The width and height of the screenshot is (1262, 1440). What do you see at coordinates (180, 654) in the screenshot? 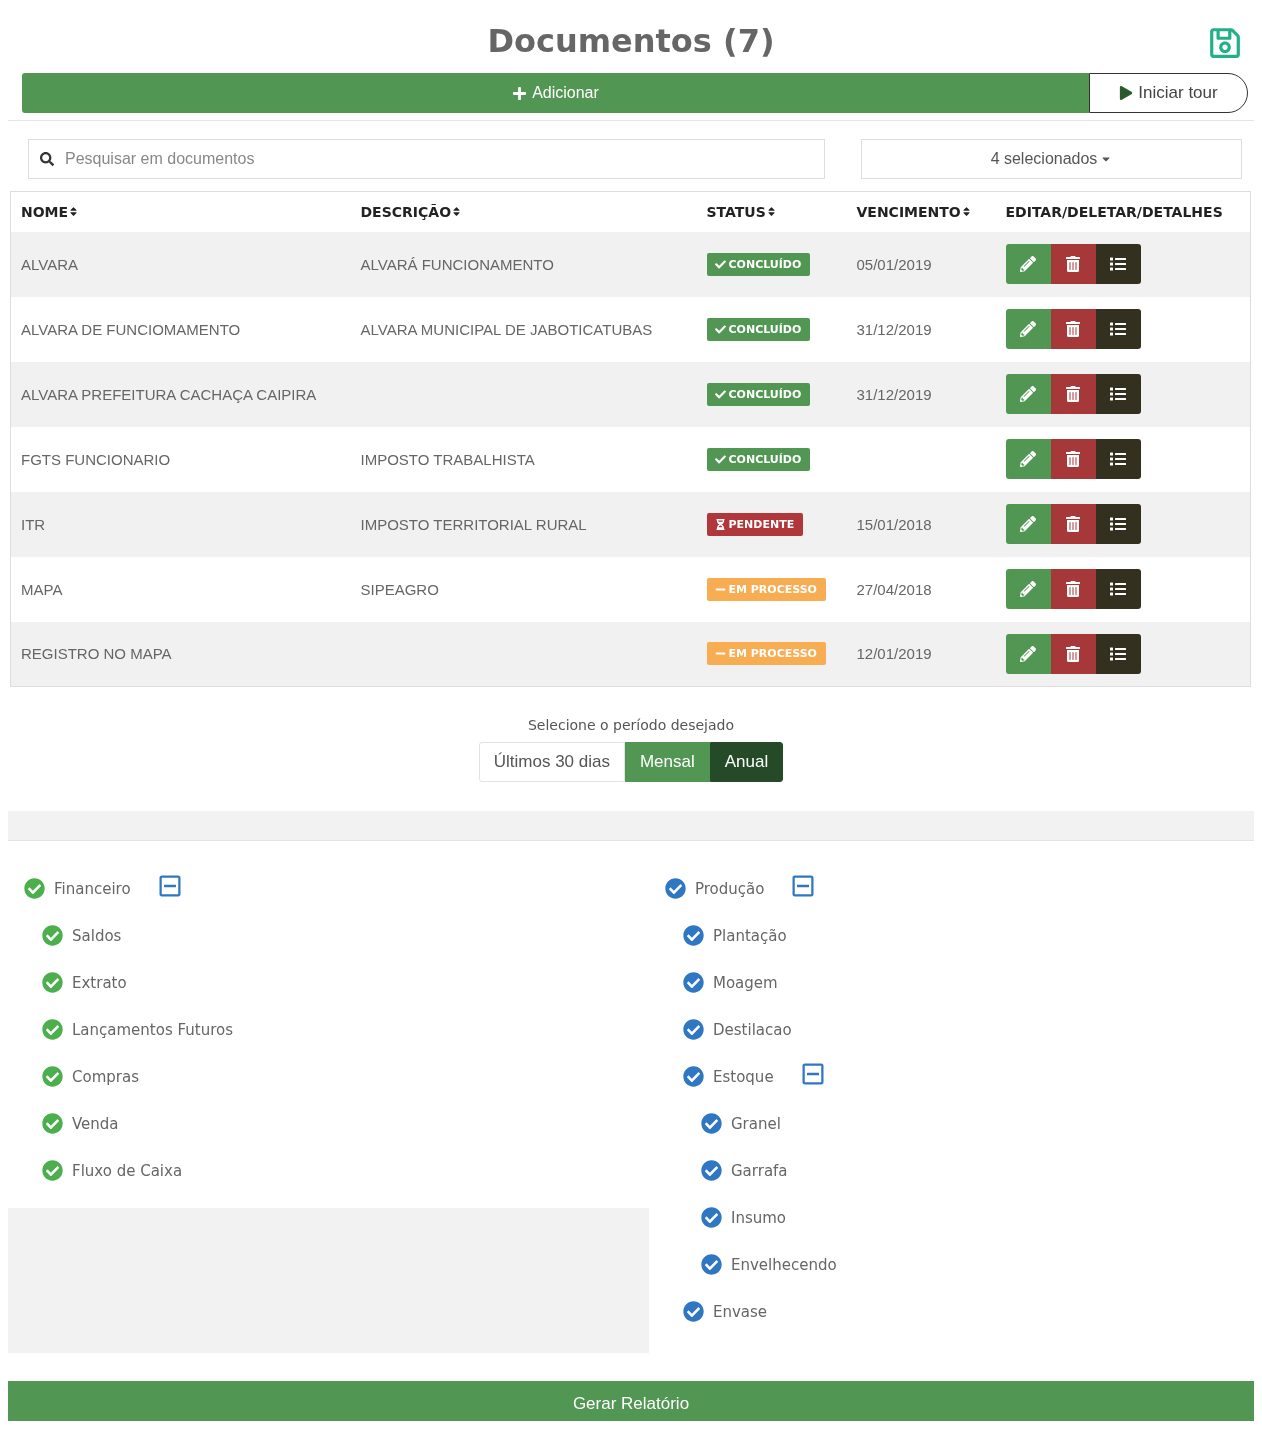
I see `table-cell: REGISTRO NO MAPA` at bounding box center [180, 654].